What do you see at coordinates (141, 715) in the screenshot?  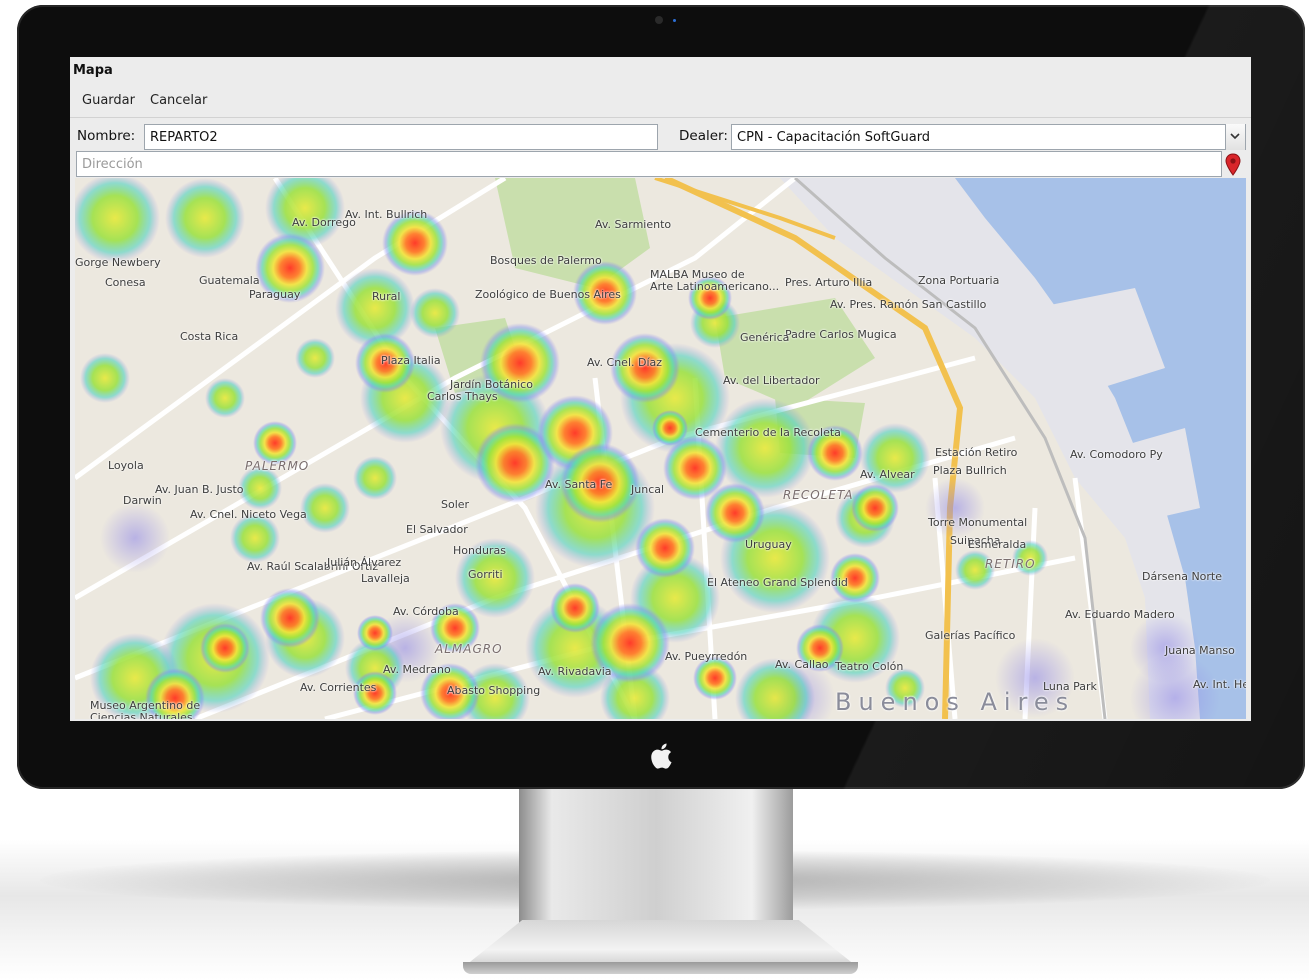 I see `map-label: Ciencias Naturales` at bounding box center [141, 715].